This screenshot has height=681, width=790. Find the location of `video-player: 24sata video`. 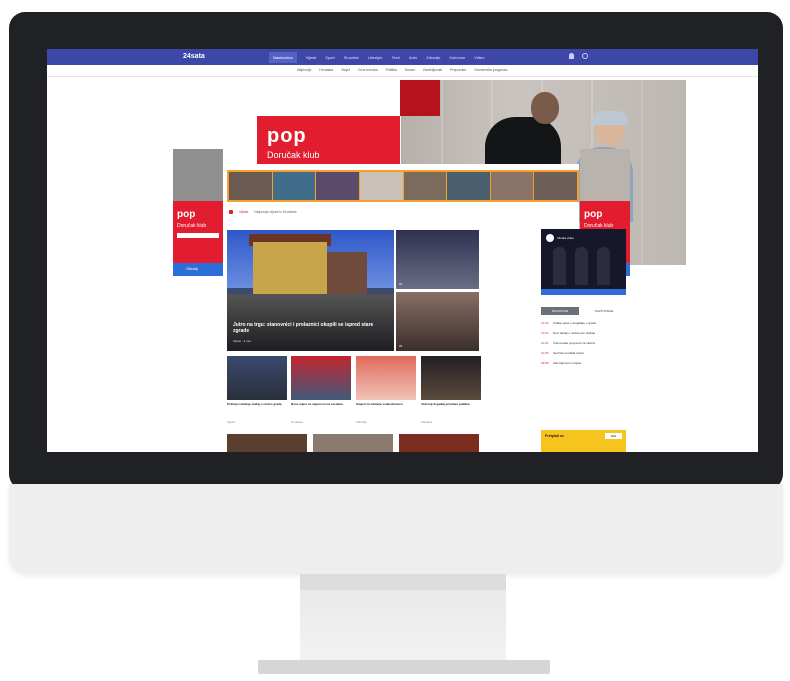

video-player: 24sata video is located at coordinates (583, 262).